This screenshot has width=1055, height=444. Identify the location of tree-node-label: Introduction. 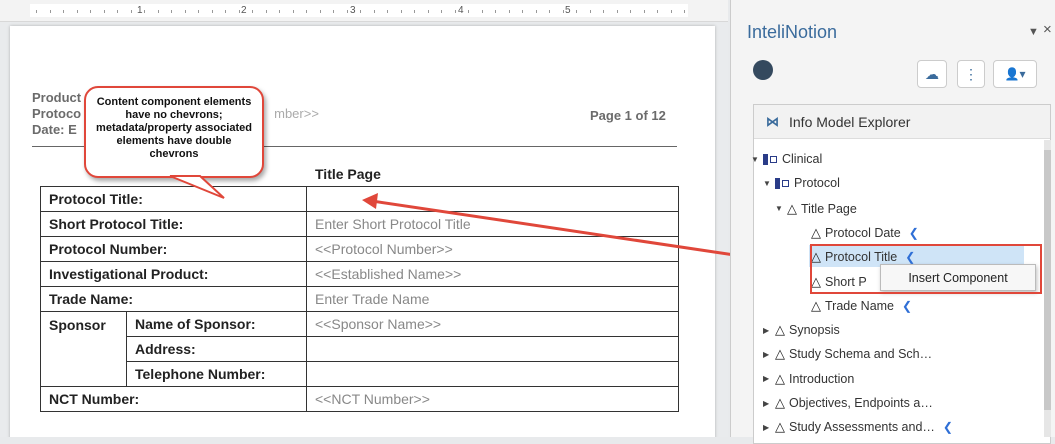
(822, 378).